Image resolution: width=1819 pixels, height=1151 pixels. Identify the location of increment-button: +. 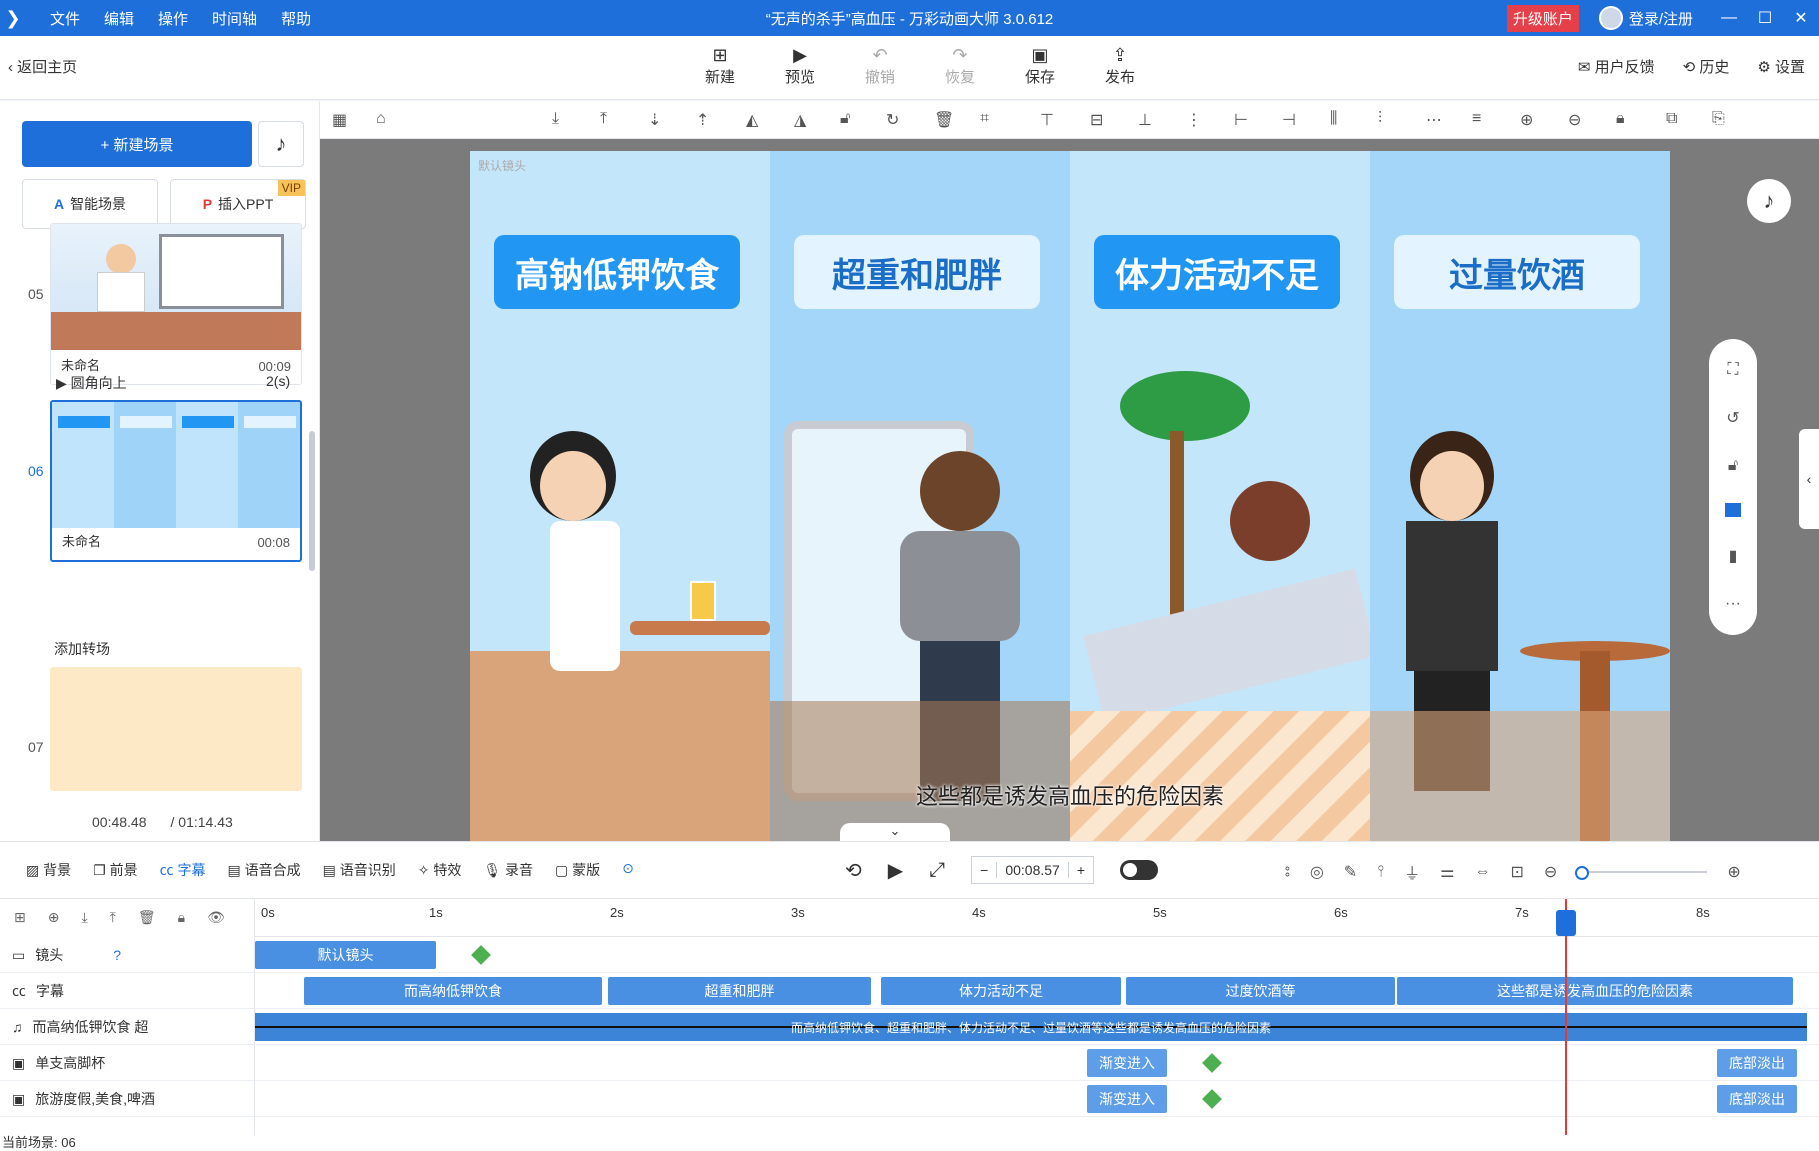
(1081, 870).